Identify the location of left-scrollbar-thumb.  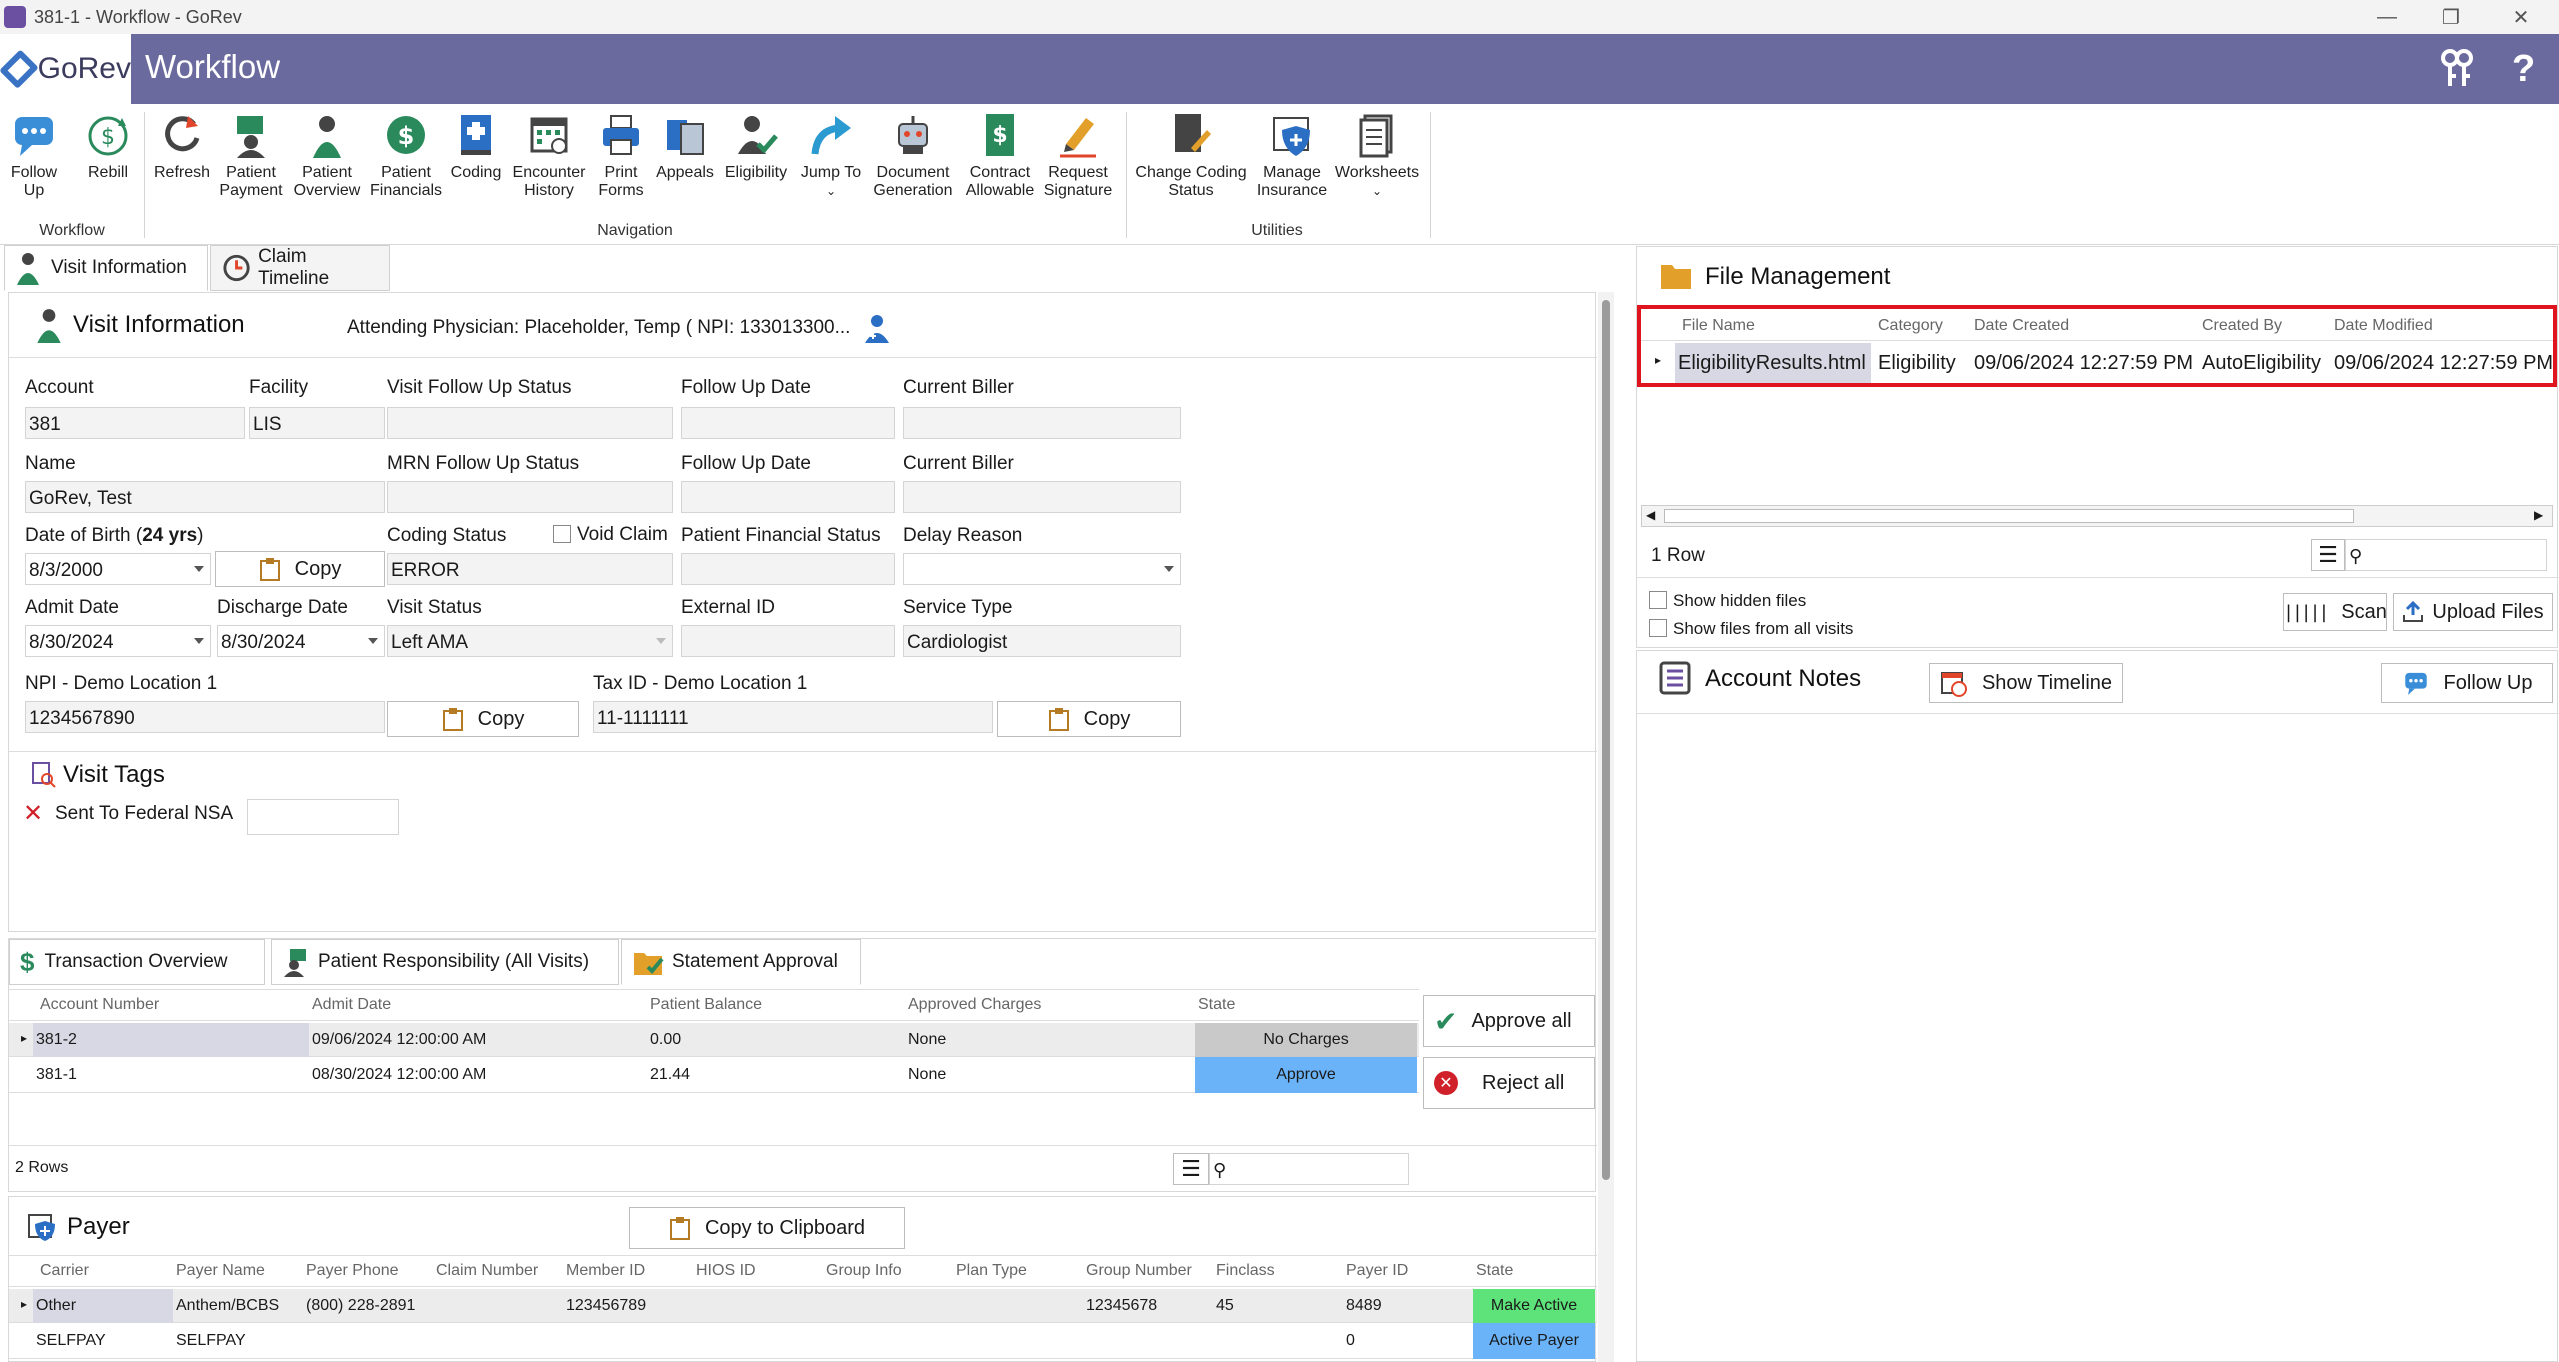
(1606, 740).